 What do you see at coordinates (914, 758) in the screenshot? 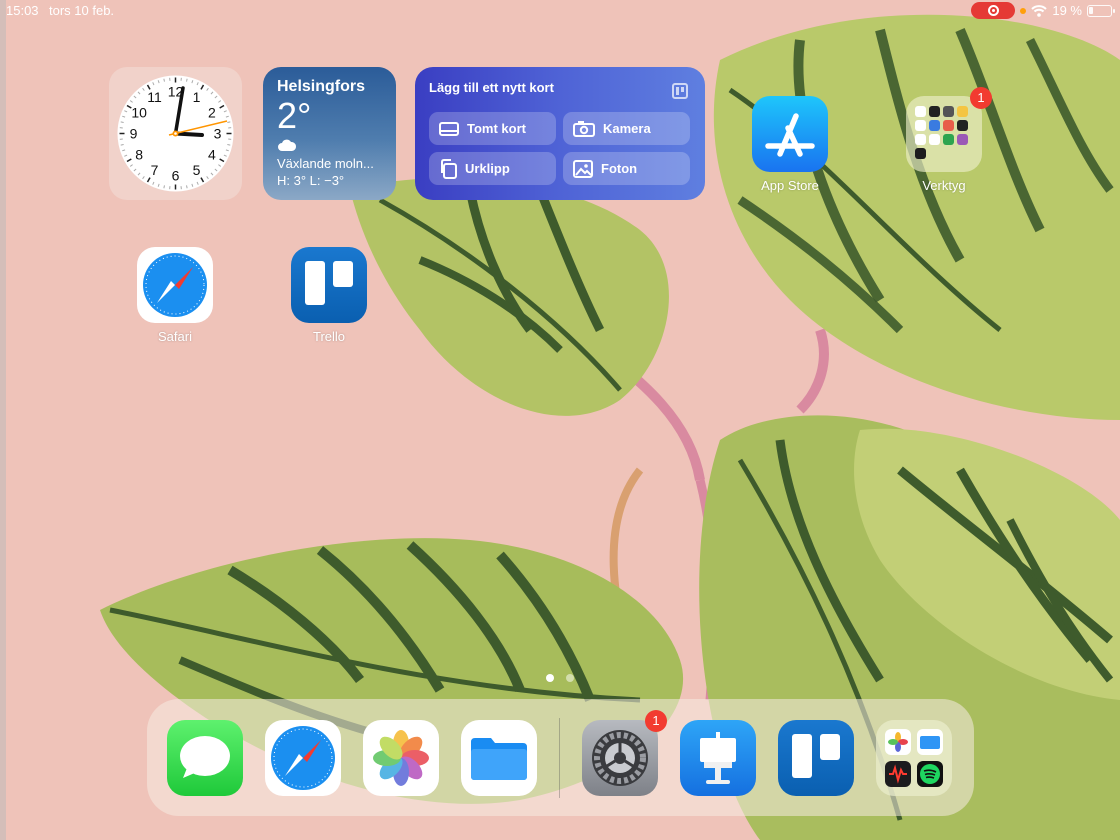
I see `dock-folder-icon` at bounding box center [914, 758].